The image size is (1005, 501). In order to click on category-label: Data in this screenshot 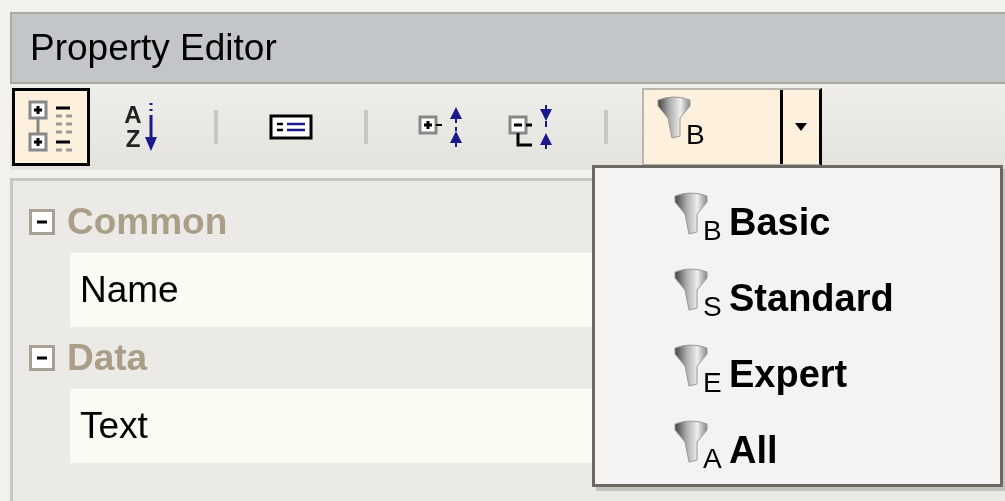, I will do `click(107, 358)`.